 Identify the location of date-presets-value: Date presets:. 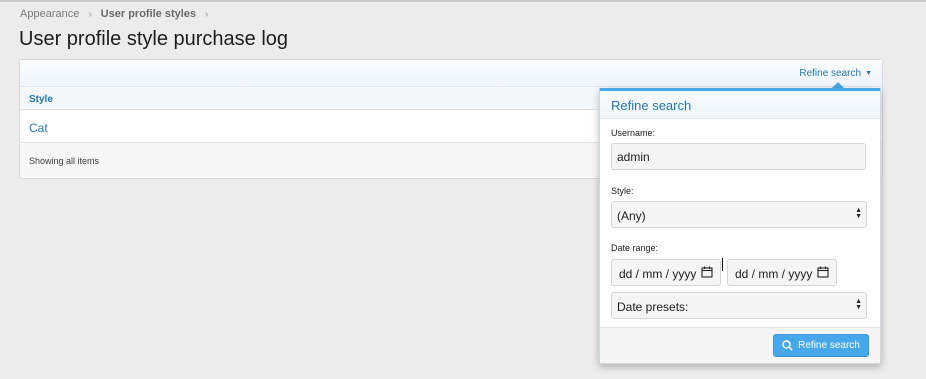
(653, 307).